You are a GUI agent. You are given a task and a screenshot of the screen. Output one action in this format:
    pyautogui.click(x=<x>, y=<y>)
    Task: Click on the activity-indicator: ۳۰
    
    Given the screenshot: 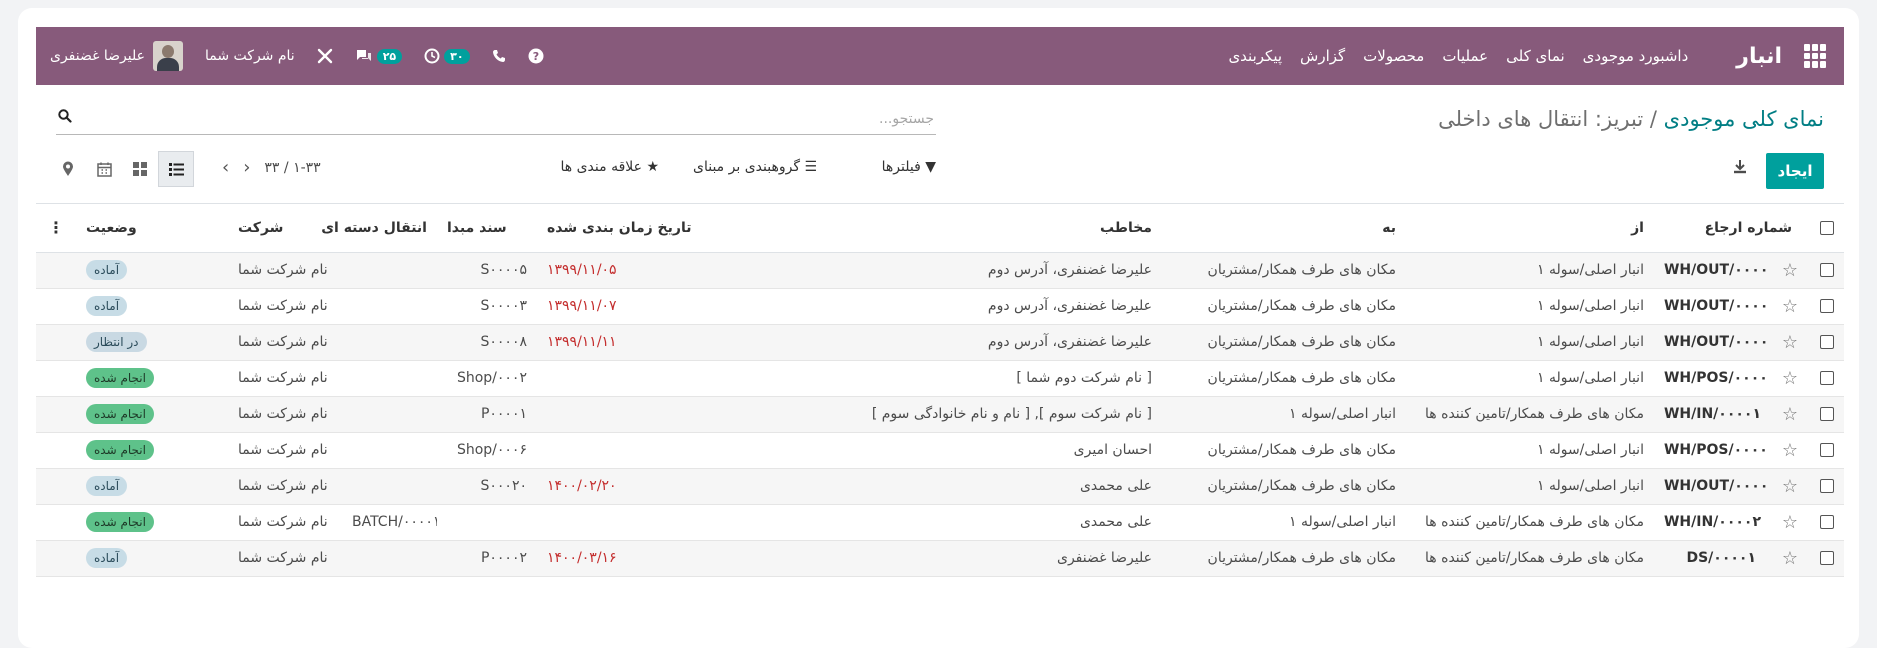 What is the action you would take?
    pyautogui.click(x=447, y=56)
    